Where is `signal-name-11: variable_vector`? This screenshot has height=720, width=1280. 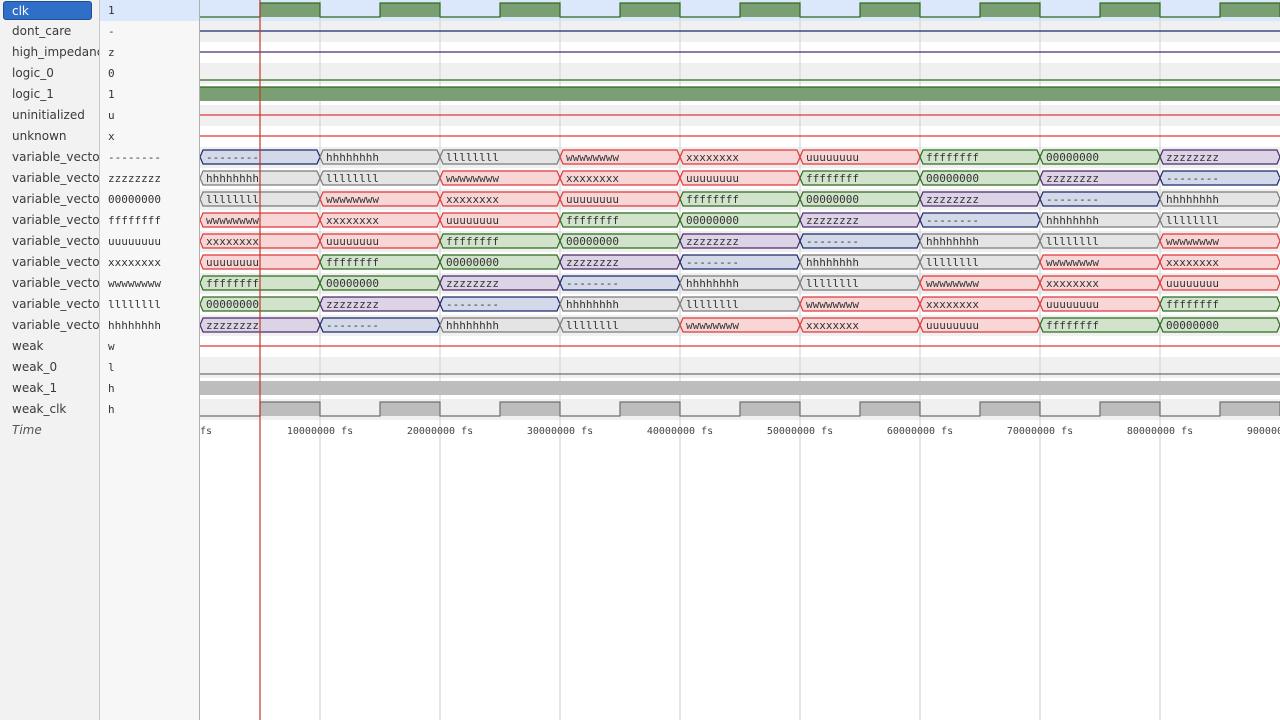
signal-name-11: variable_vector is located at coordinates (49, 241).